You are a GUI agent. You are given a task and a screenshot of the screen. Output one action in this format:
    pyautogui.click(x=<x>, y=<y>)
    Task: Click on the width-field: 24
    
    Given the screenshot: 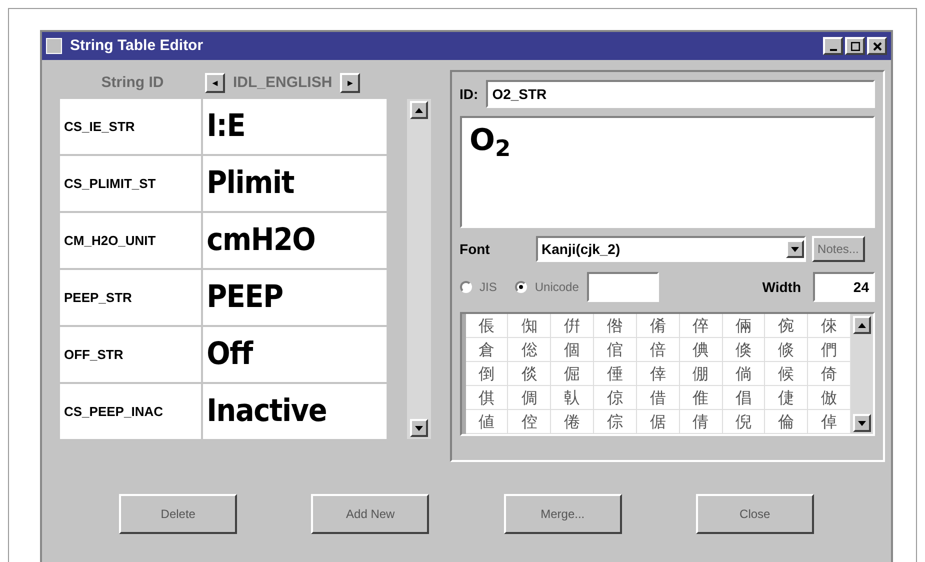 What is the action you would take?
    pyautogui.click(x=844, y=287)
    